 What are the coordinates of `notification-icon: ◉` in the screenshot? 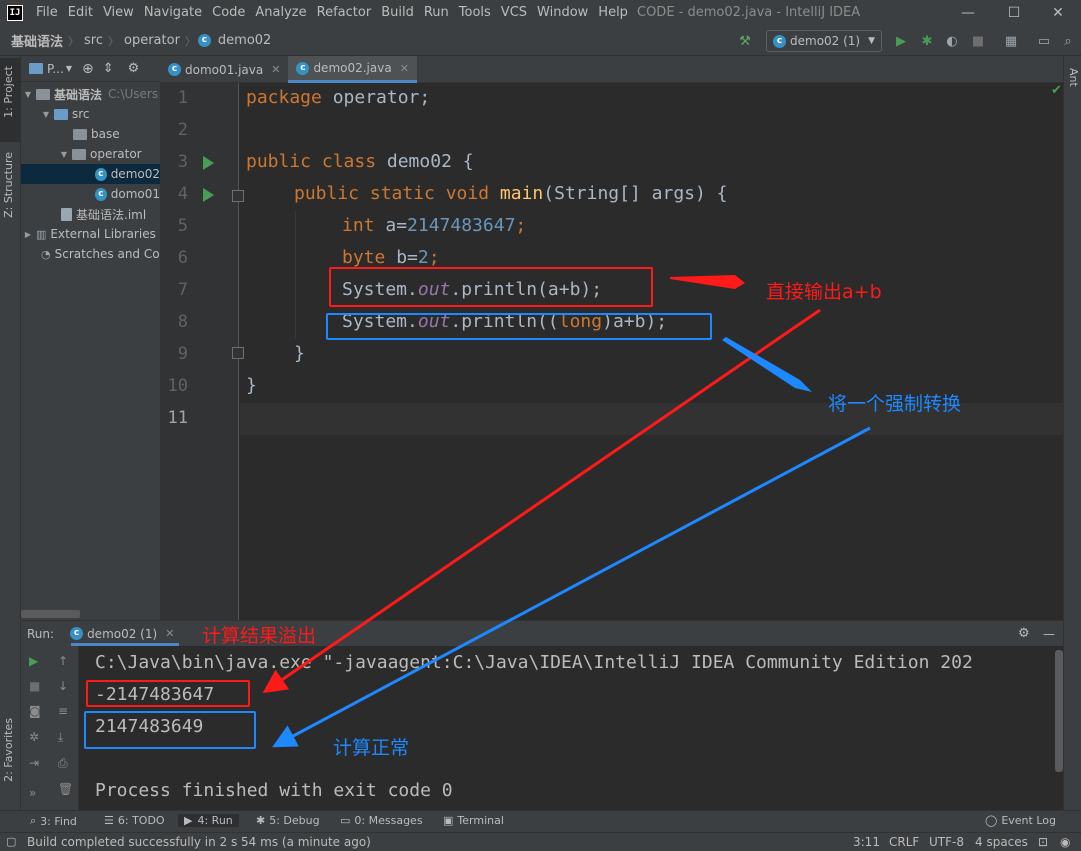 It's located at (1065, 842).